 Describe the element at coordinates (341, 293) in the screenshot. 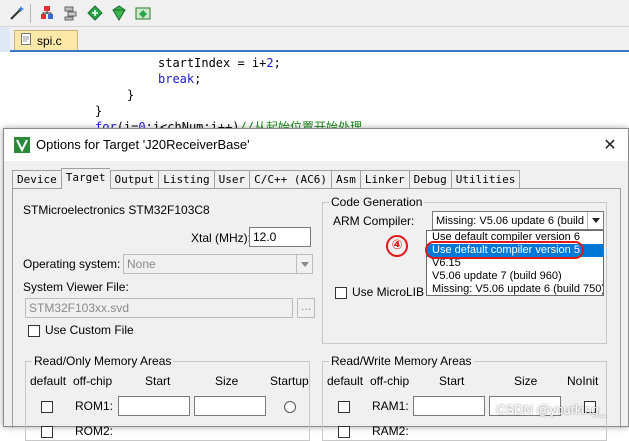

I see `use-microlib-checkbox` at that location.